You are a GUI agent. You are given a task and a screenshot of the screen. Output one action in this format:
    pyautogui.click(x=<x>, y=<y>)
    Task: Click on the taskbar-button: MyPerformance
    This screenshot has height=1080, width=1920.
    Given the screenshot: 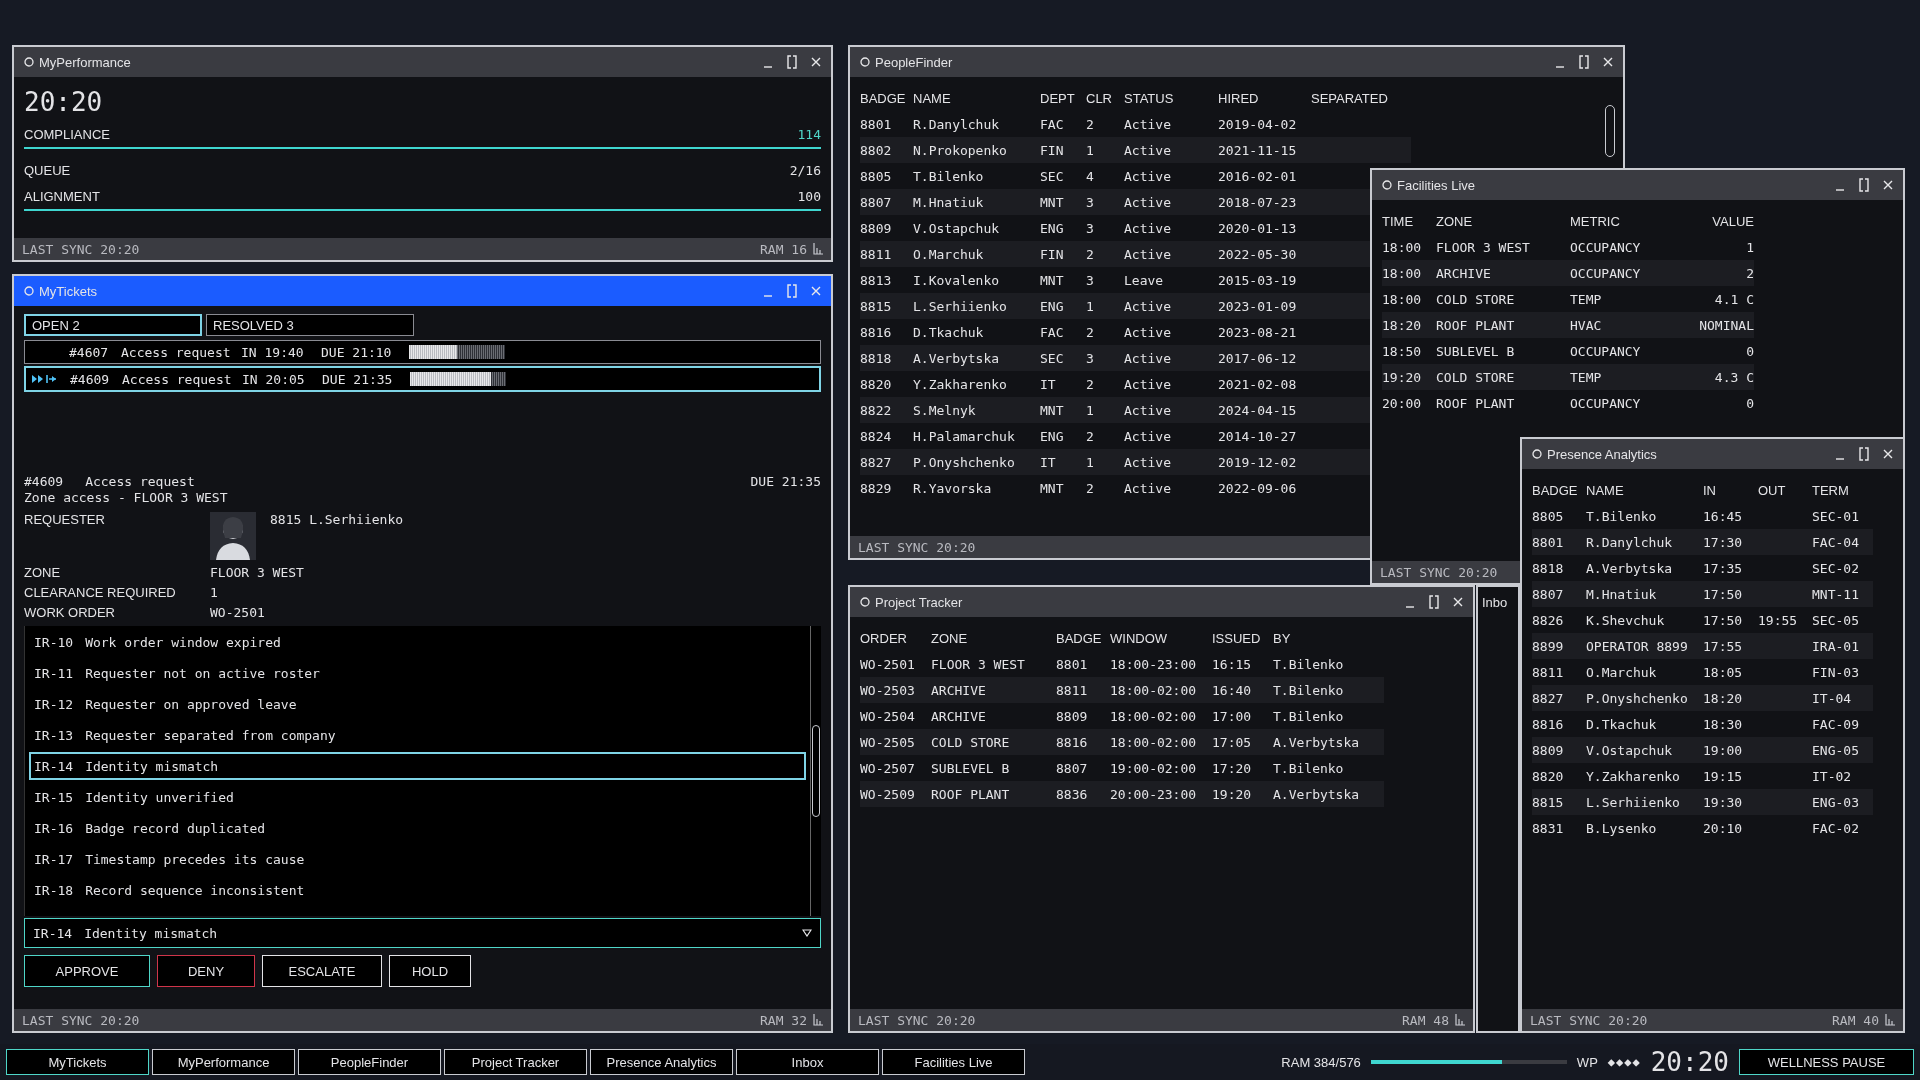 What is the action you would take?
    pyautogui.click(x=223, y=1062)
    